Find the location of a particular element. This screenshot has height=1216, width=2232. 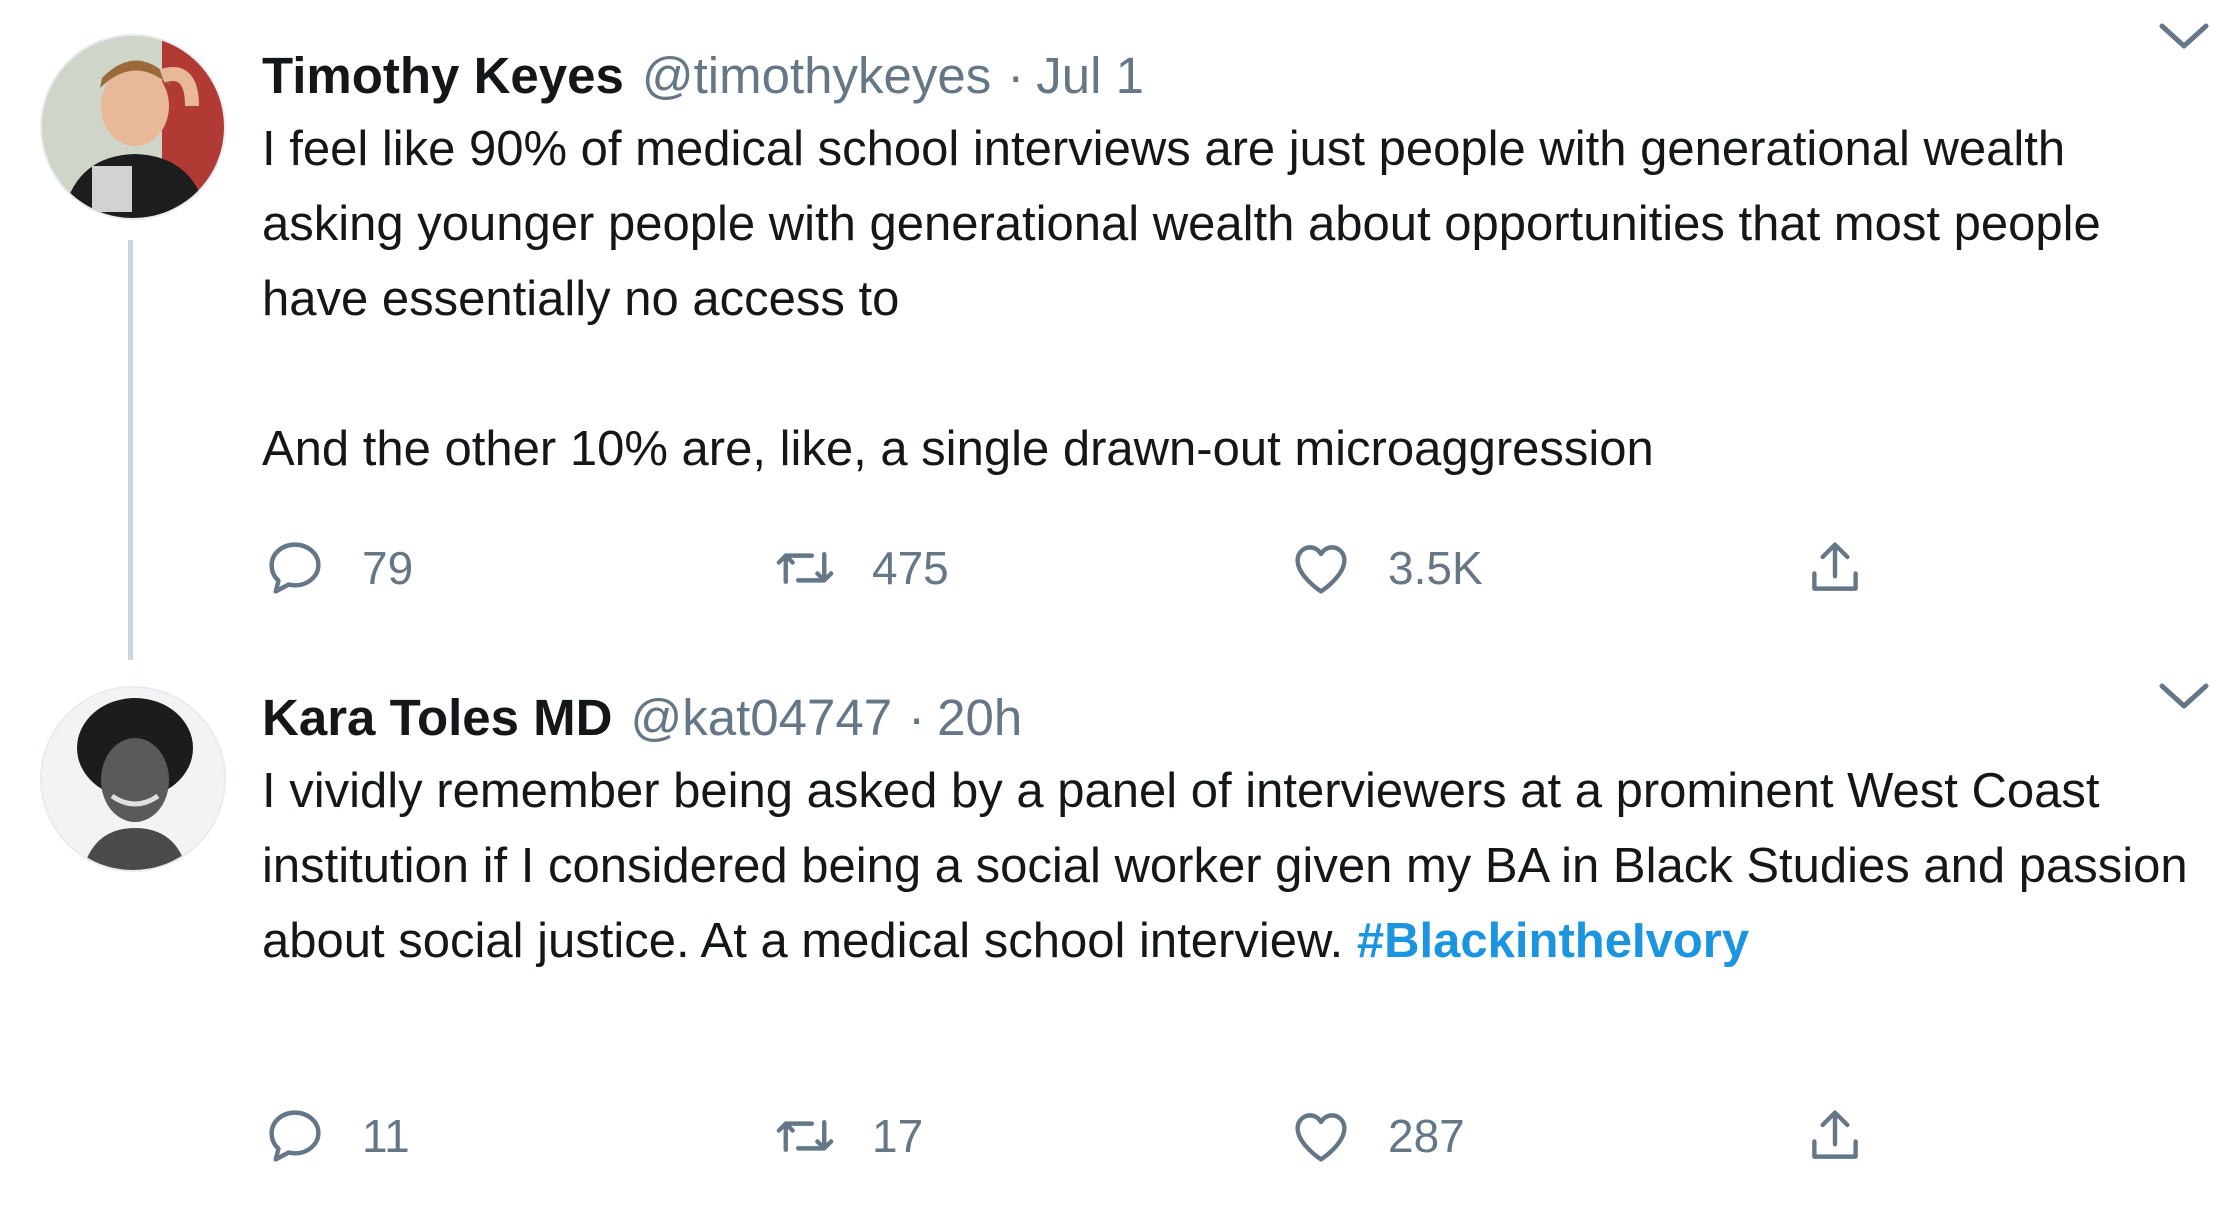

reply-count: 79 is located at coordinates (388, 568).